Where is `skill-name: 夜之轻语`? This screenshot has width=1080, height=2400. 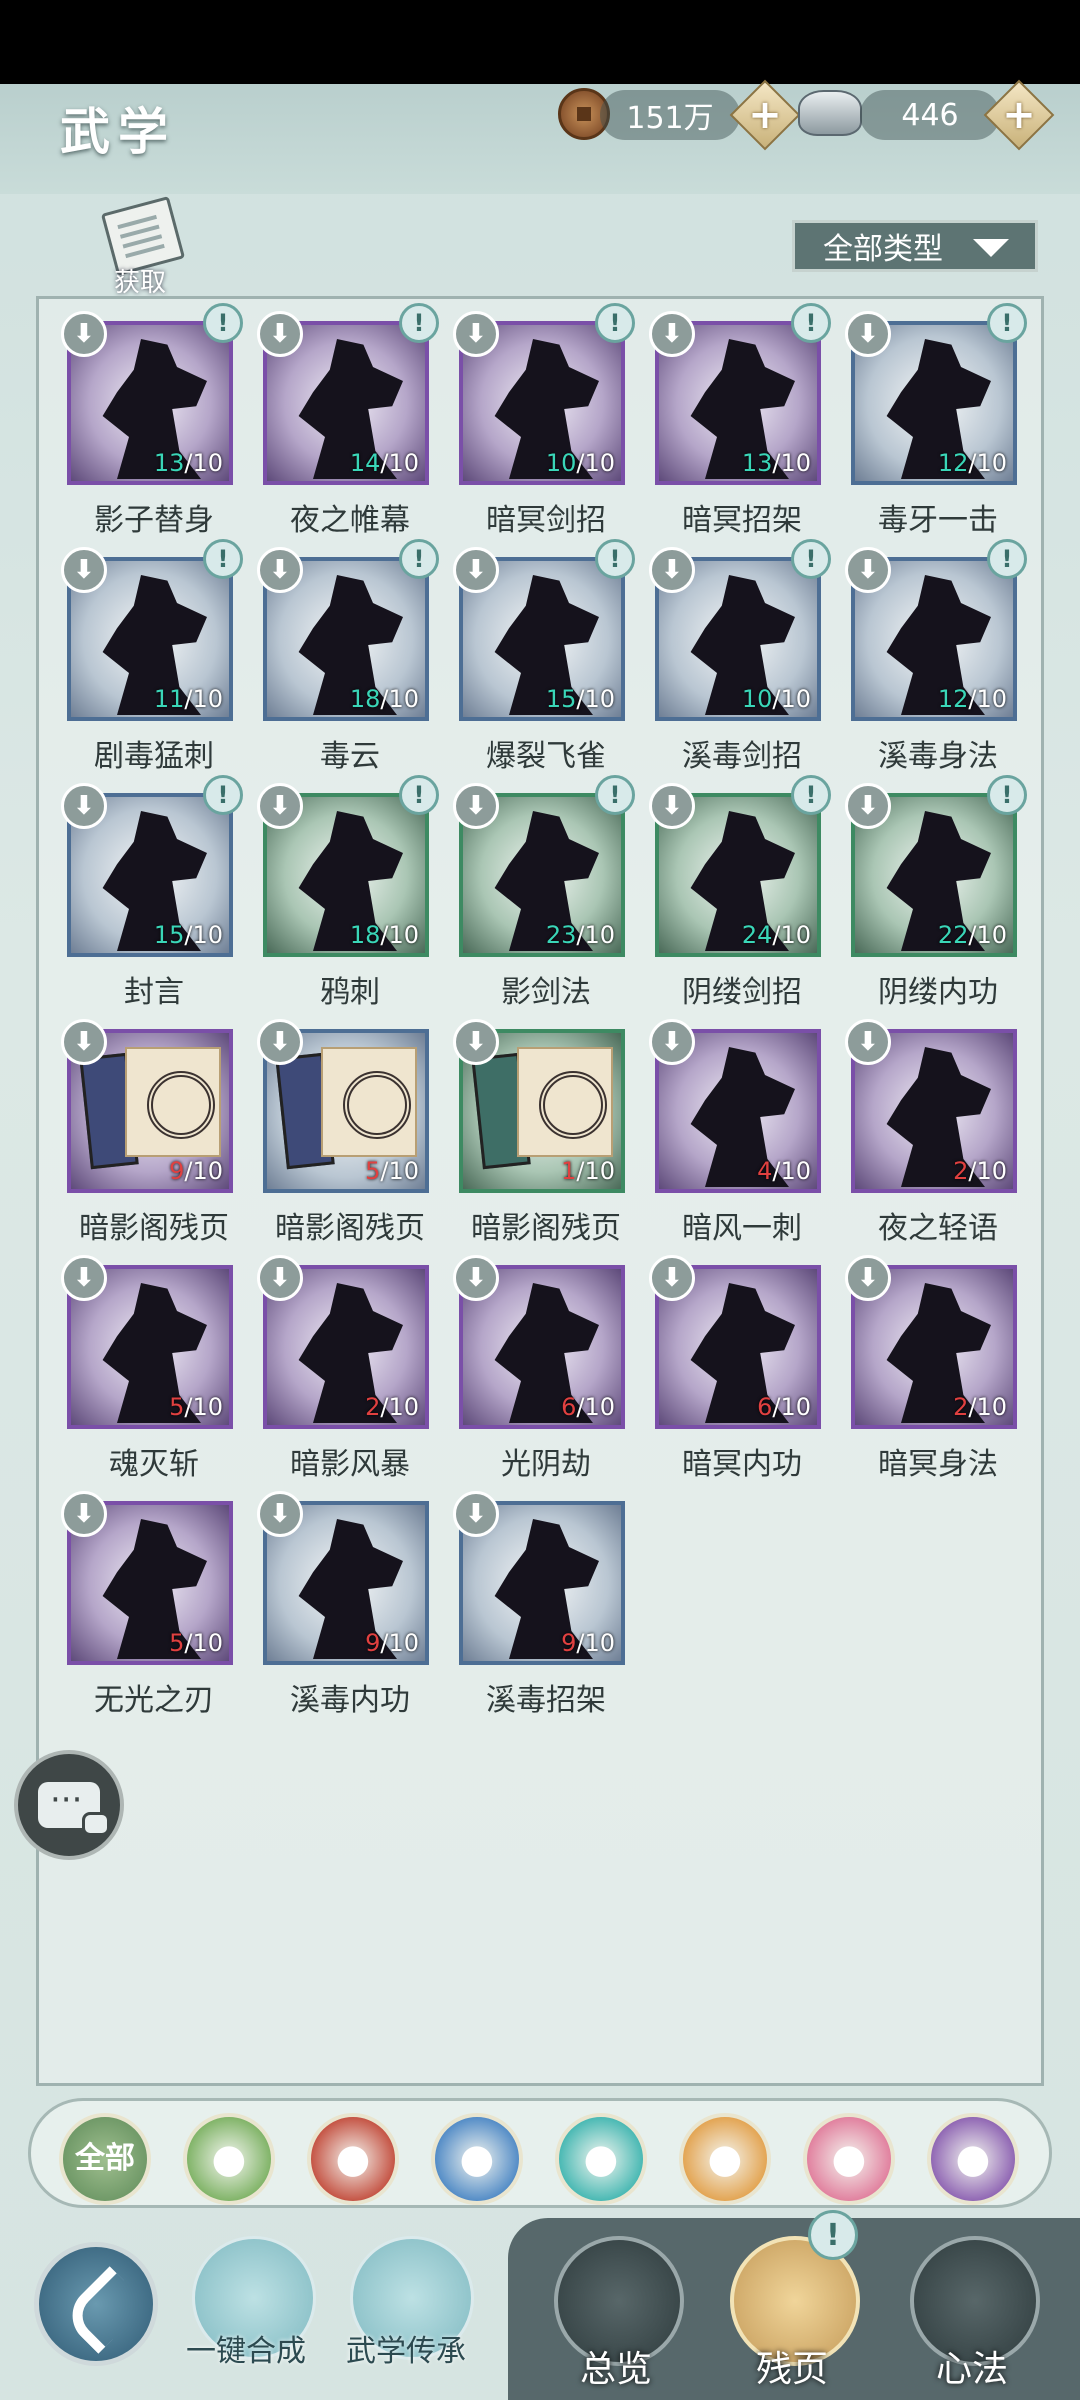 skill-name: 夜之轻语 is located at coordinates (938, 1228).